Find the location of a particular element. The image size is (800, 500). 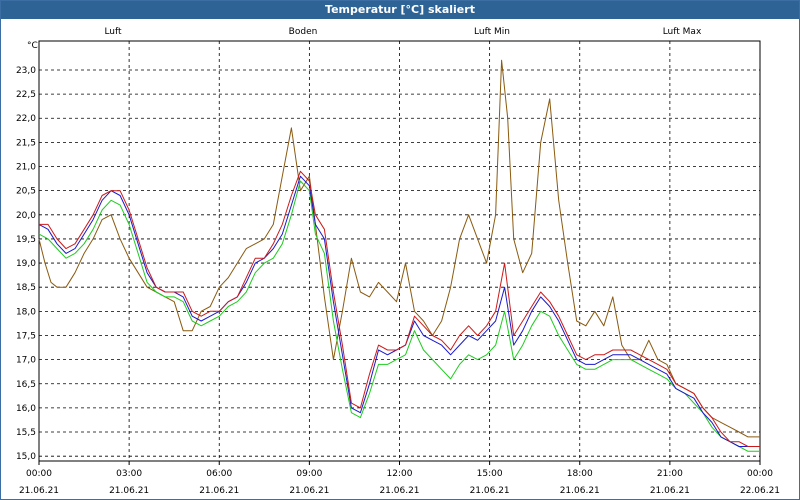

legend-luft: Luft is located at coordinates (113, 32).